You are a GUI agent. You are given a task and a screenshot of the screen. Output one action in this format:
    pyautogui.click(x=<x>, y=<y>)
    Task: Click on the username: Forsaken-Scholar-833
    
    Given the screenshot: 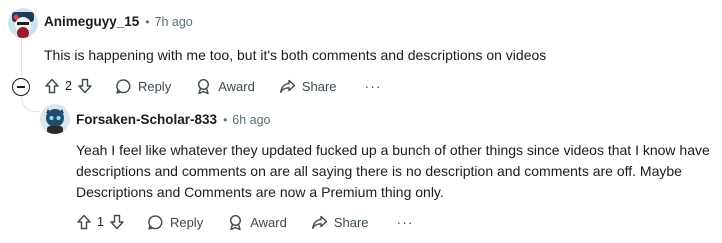 What is the action you would take?
    pyautogui.click(x=146, y=119)
    